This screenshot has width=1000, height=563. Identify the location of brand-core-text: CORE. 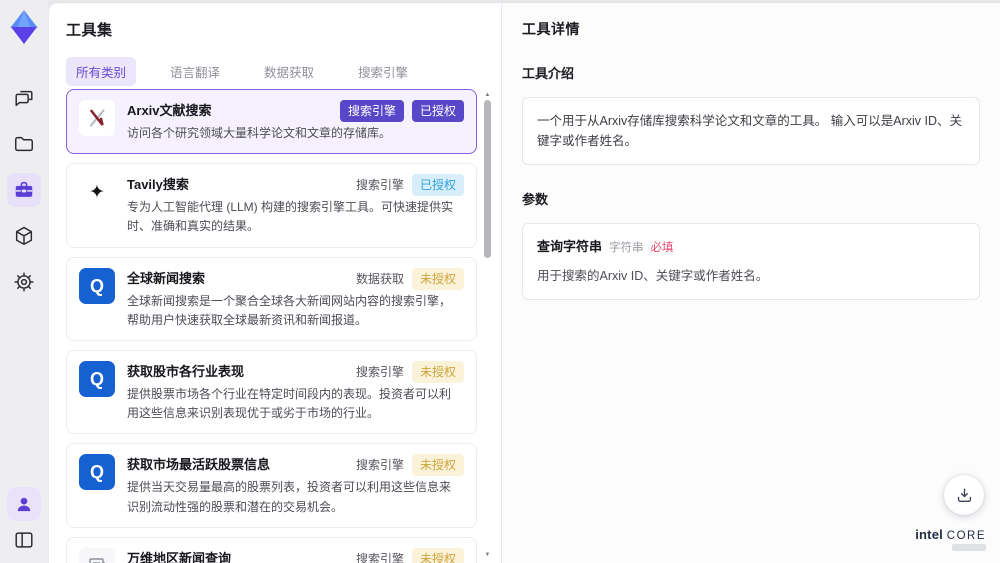
(966, 536).